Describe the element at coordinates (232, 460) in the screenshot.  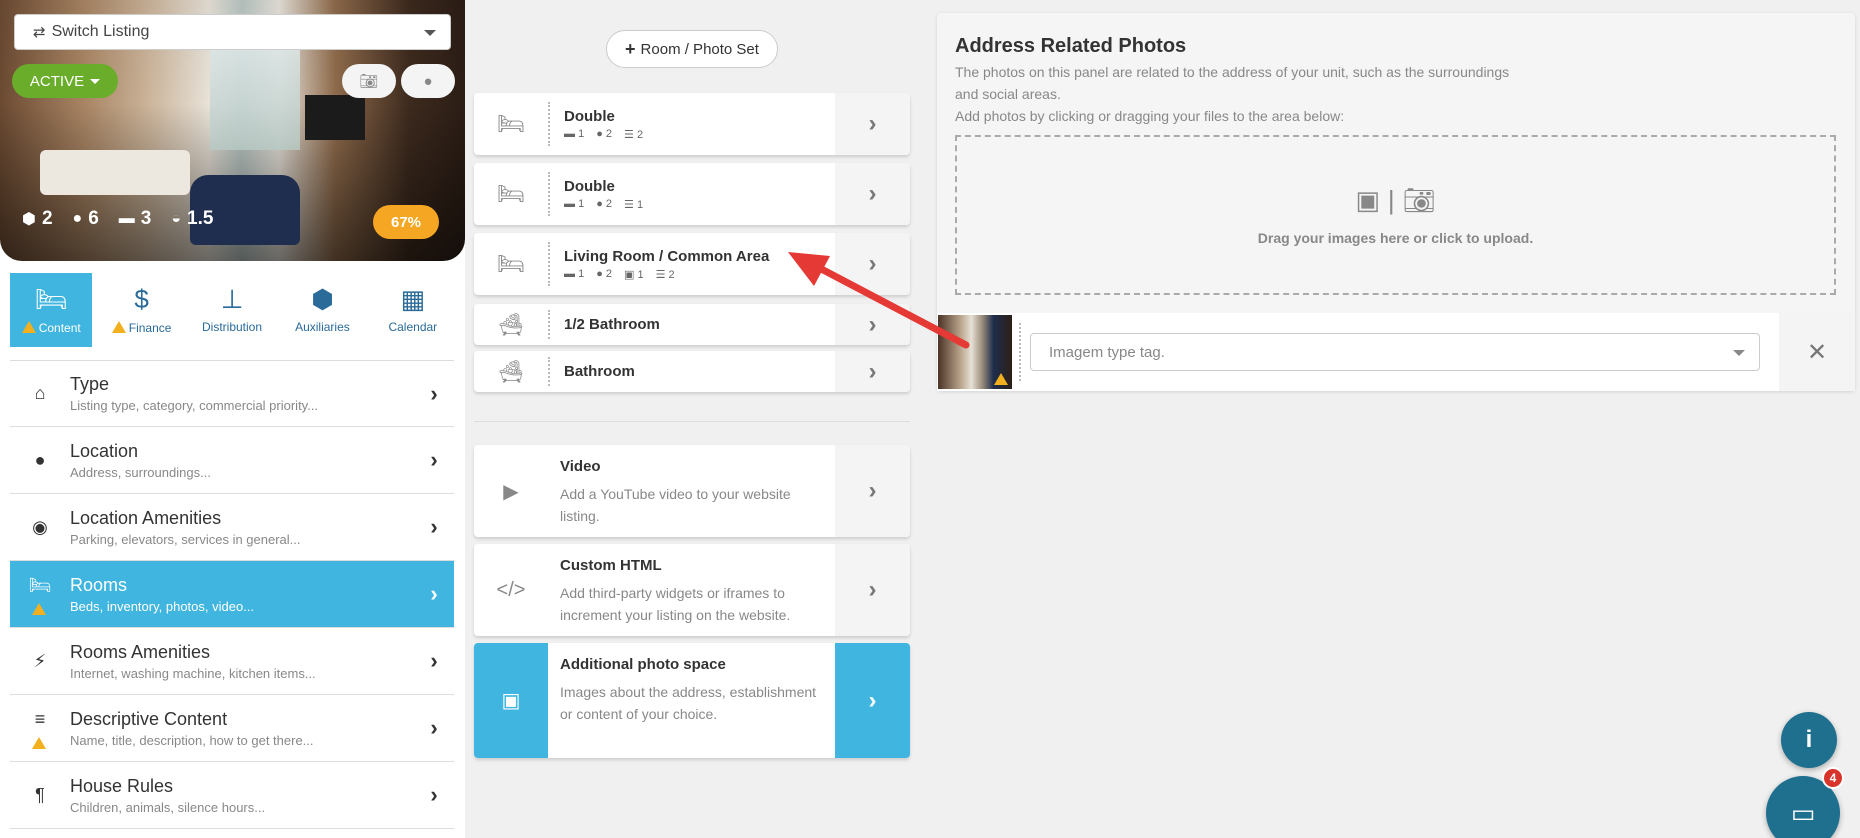
I see `menu-item-location: ● Location Address, surroundings... ›` at that location.